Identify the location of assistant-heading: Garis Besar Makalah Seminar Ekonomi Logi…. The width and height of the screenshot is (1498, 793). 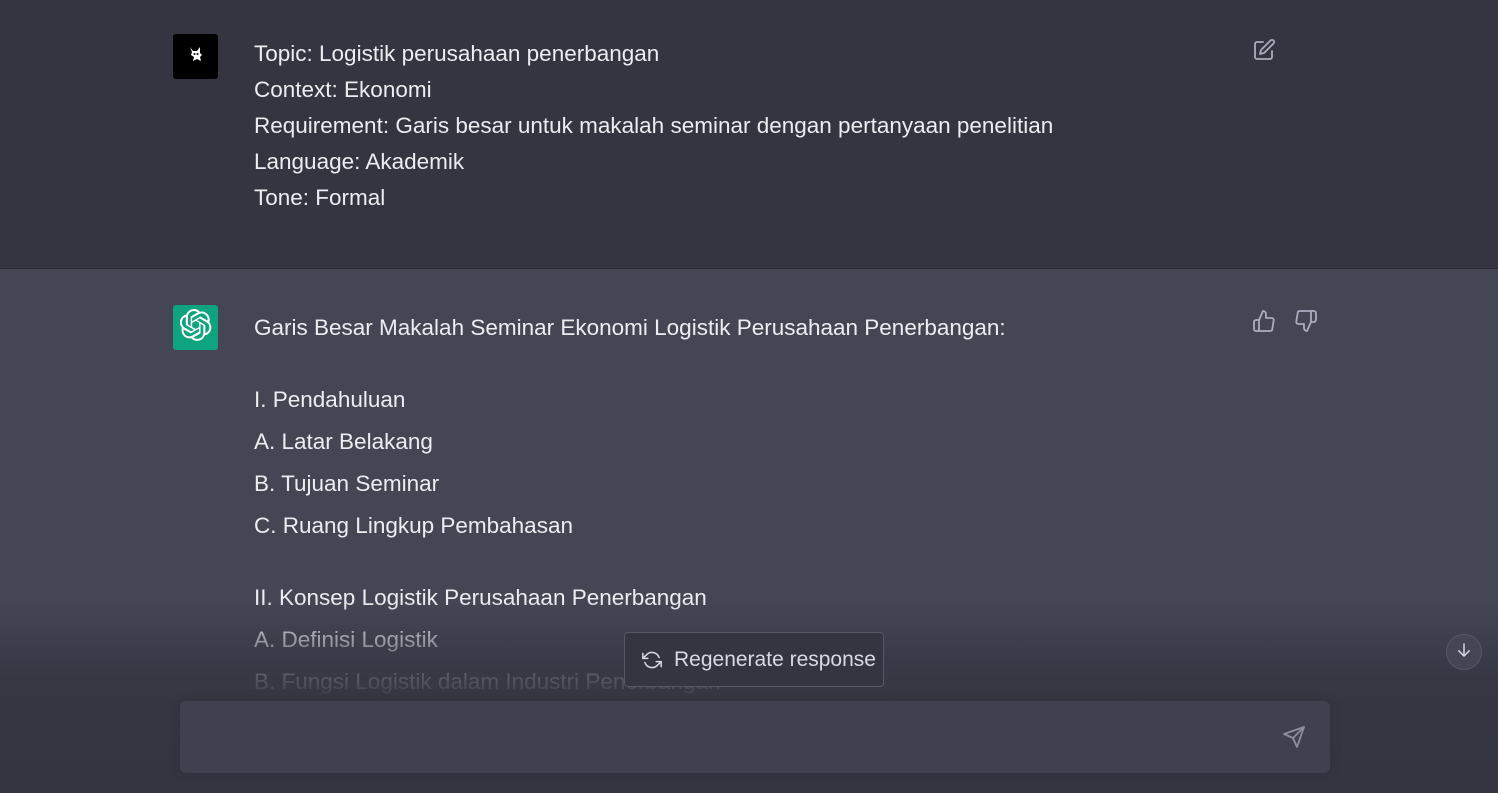
(630, 327).